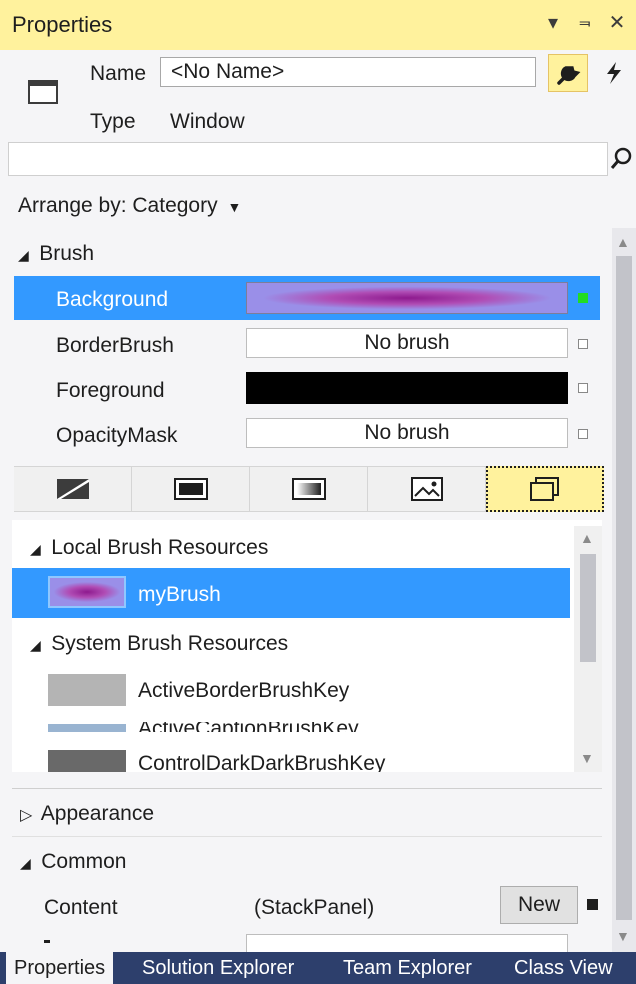 The height and width of the screenshot is (984, 636). I want to click on solid-brush-icon, so click(191, 489).